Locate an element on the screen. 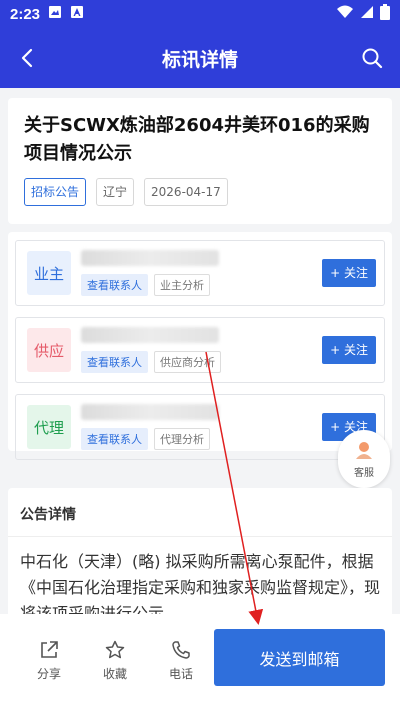 The height and width of the screenshot is (711, 400). phone-icon is located at coordinates (181, 650).